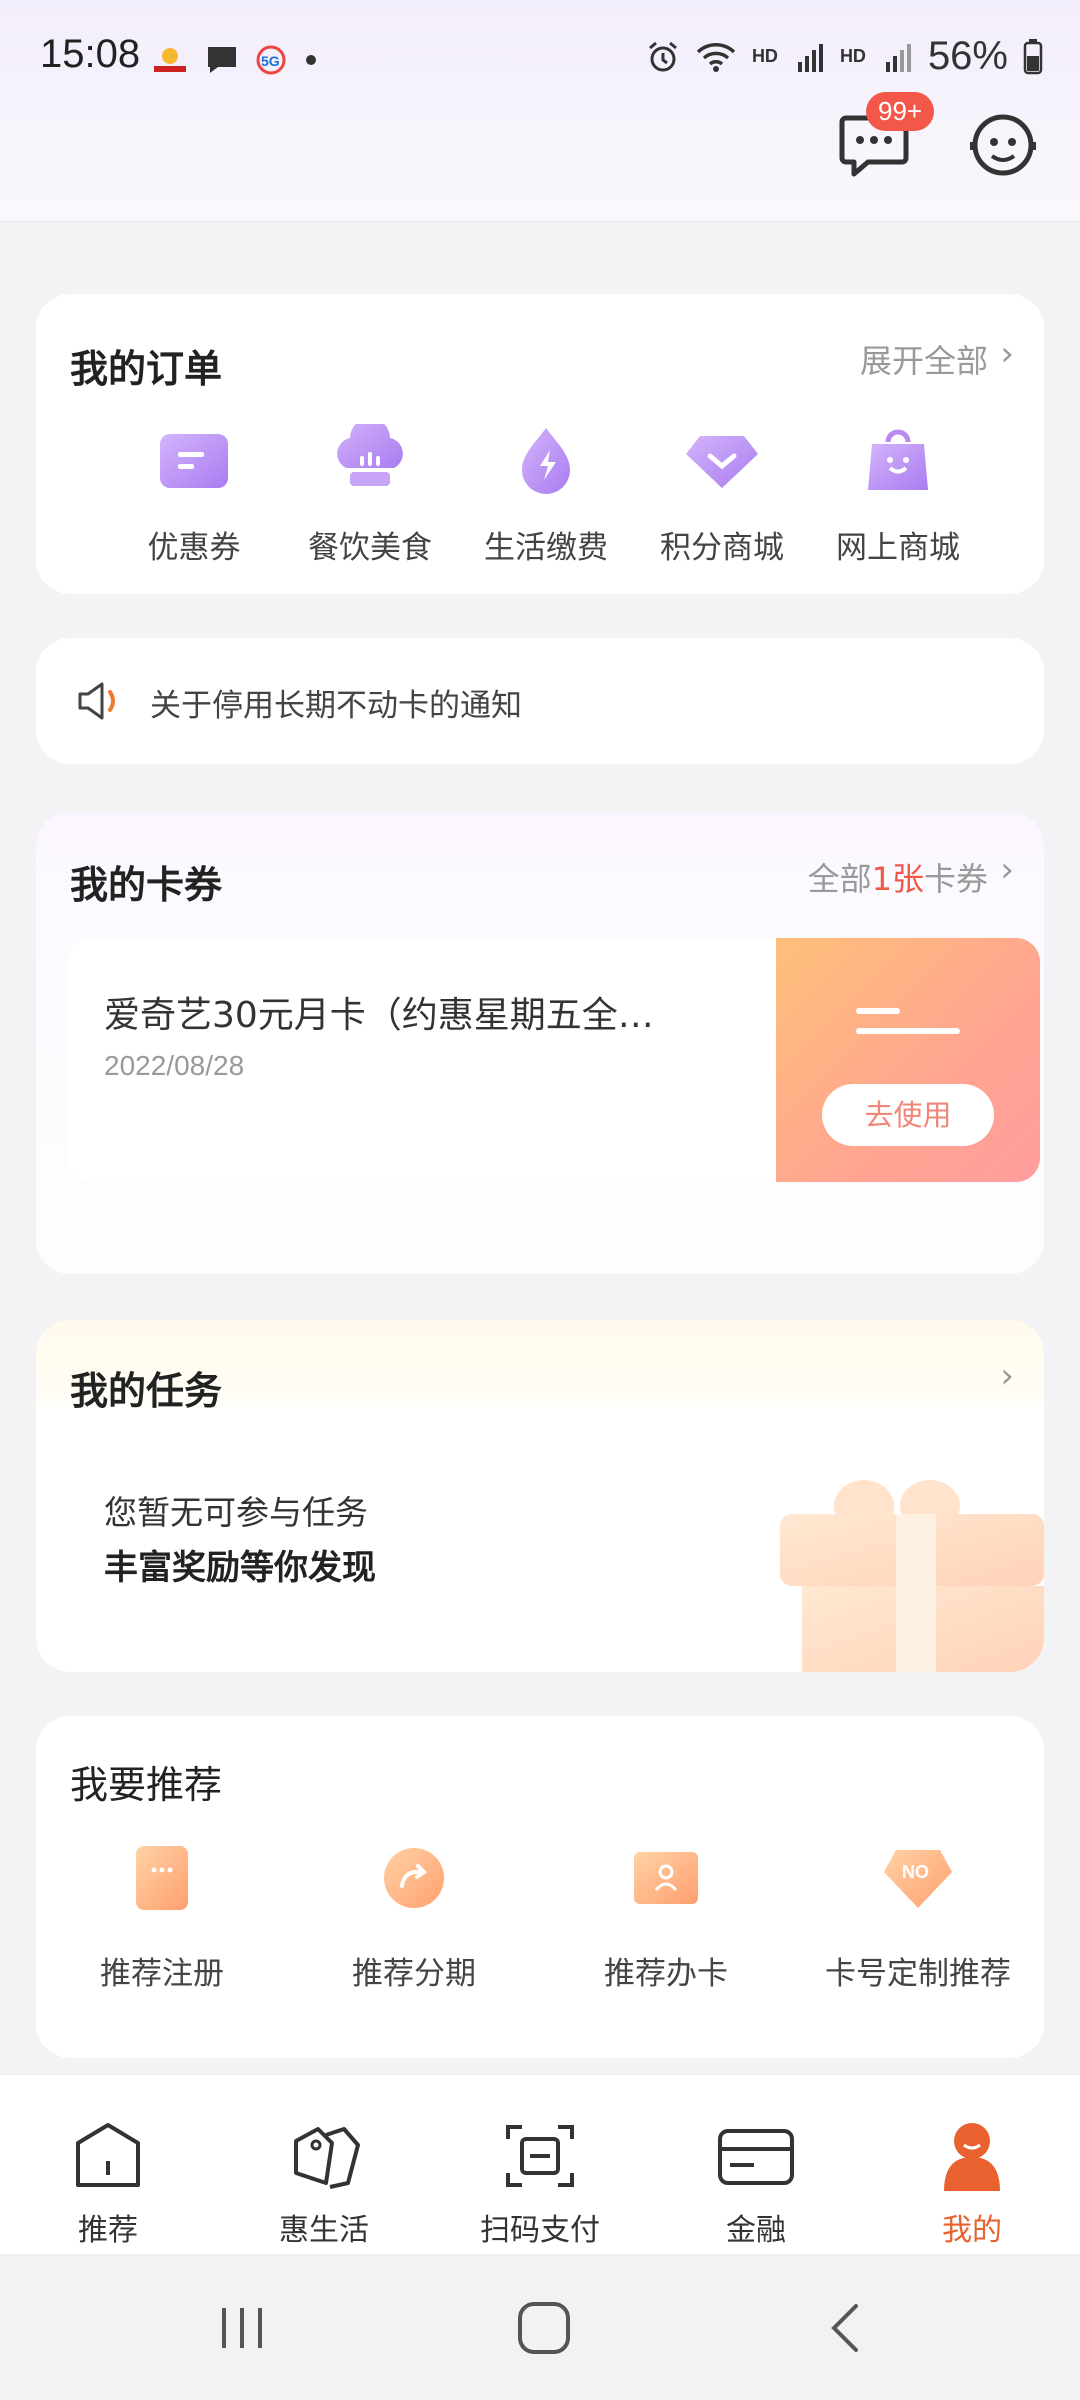 The height and width of the screenshot is (2400, 1080). I want to click on chat-notification-icon, so click(222, 60).